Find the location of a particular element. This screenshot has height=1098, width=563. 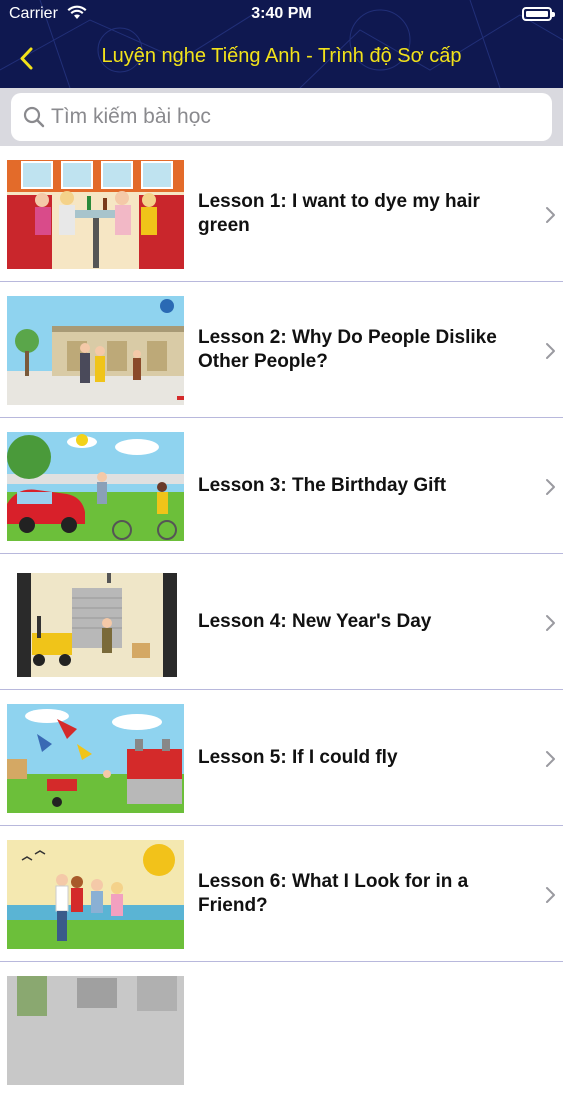

search-icon is located at coordinates (34, 119).